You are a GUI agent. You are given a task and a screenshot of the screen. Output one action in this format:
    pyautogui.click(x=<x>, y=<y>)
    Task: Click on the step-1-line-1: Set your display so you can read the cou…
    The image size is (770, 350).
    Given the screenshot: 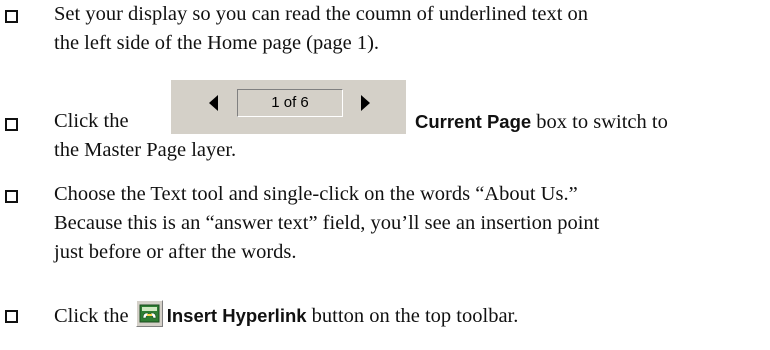 What is the action you would take?
    pyautogui.click(x=321, y=14)
    